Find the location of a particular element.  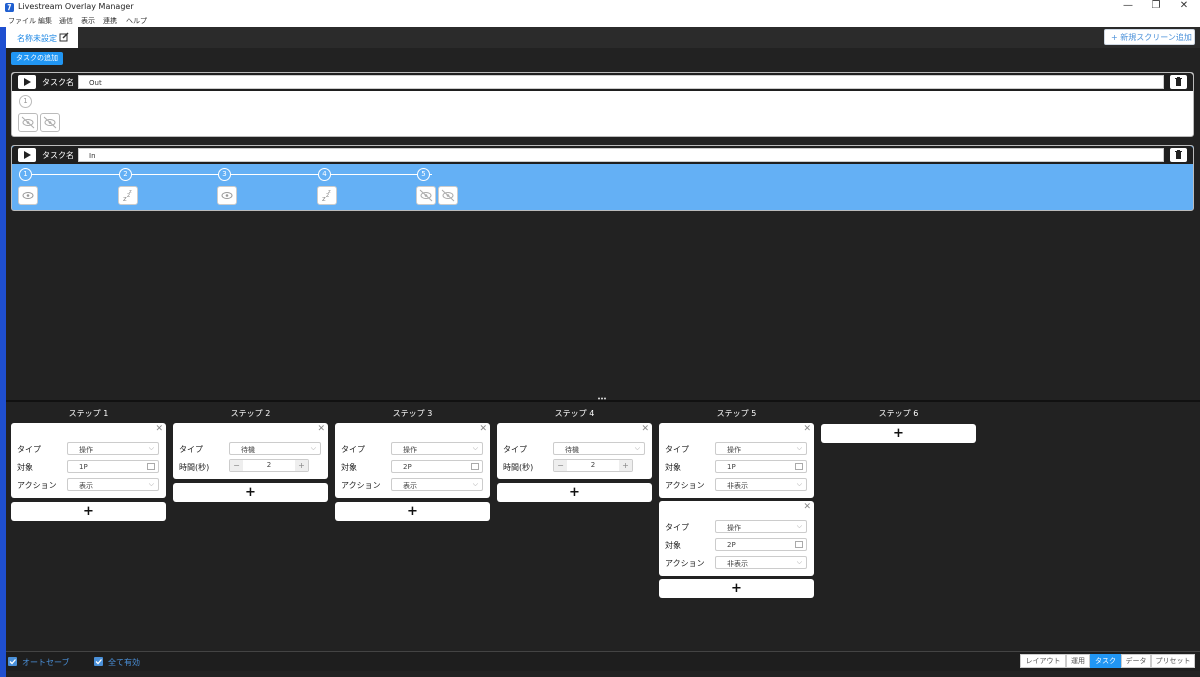

panel-divider is located at coordinates (603, 401).